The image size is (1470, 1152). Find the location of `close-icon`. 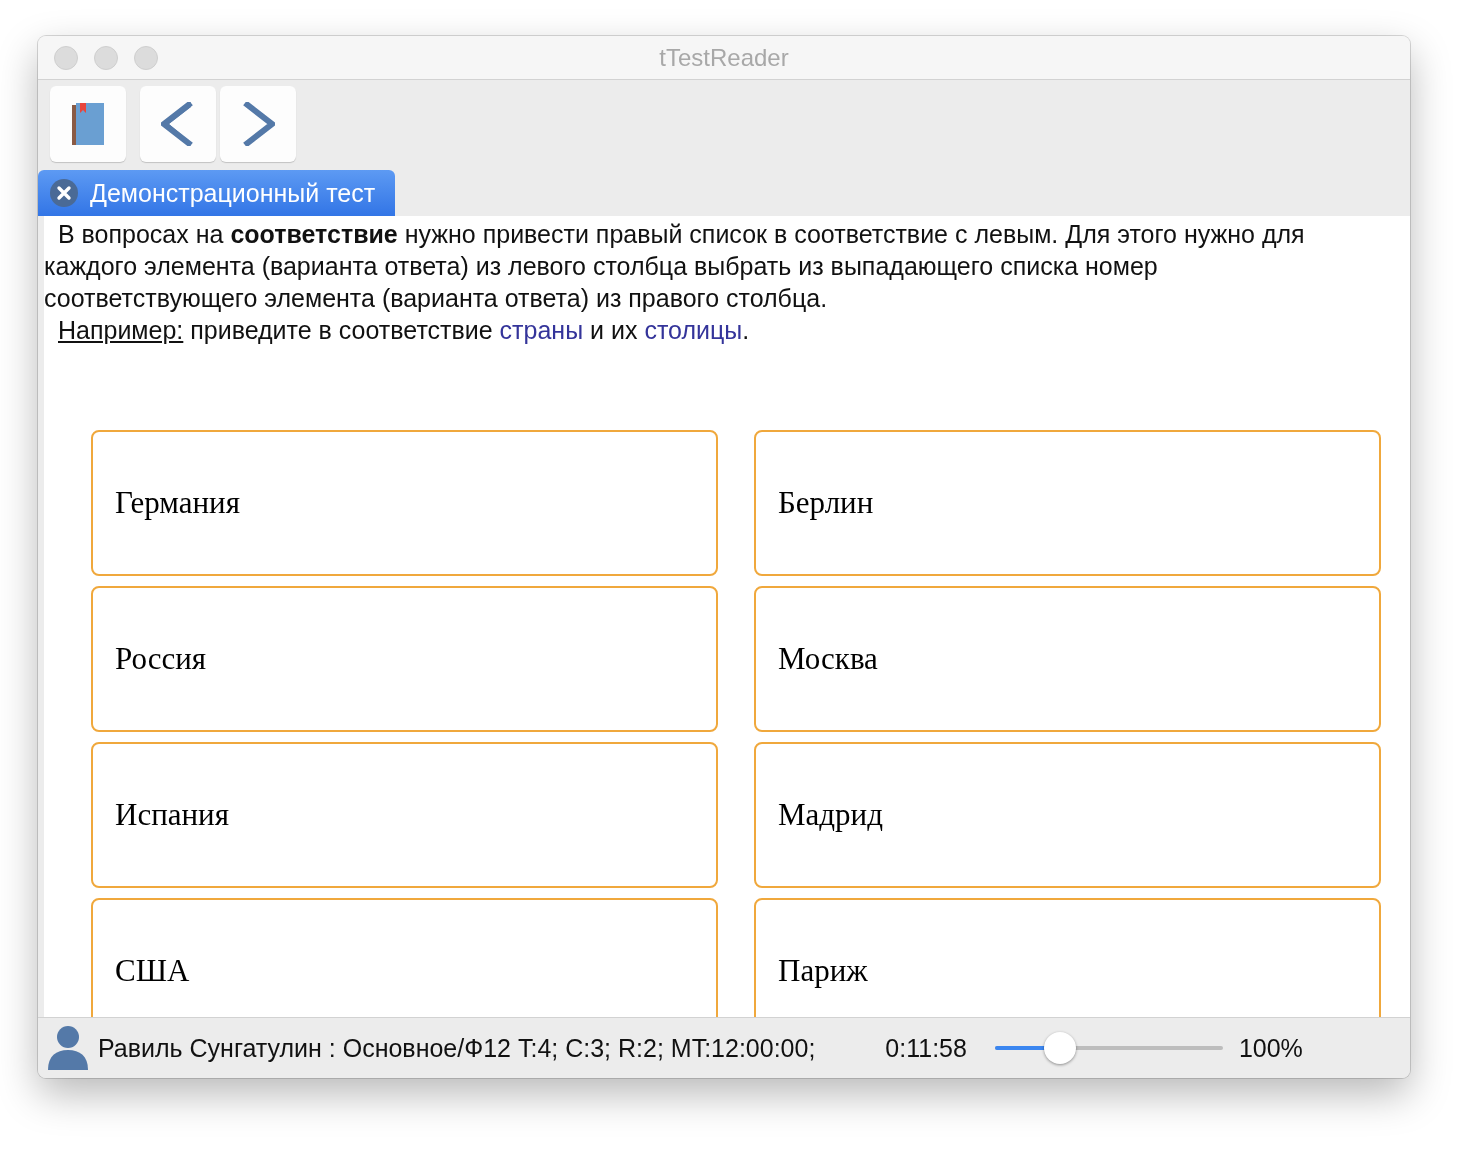

close-icon is located at coordinates (64, 193).